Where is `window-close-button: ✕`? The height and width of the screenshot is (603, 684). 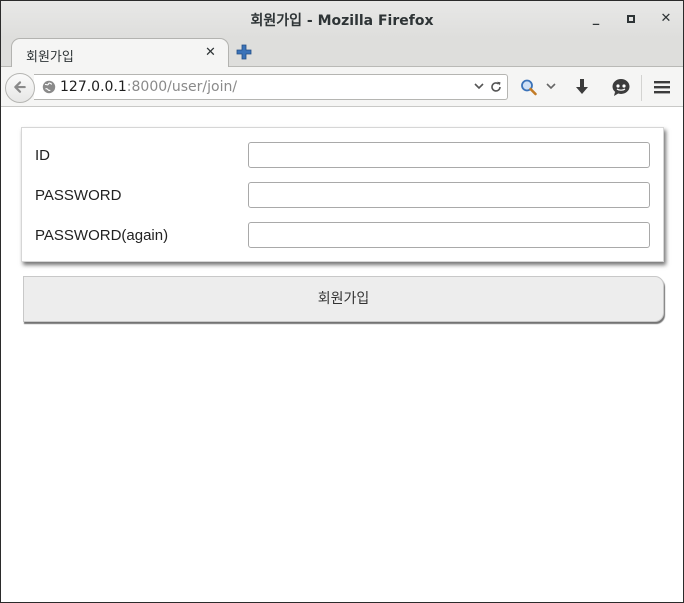
window-close-button: ✕ is located at coordinates (666, 19).